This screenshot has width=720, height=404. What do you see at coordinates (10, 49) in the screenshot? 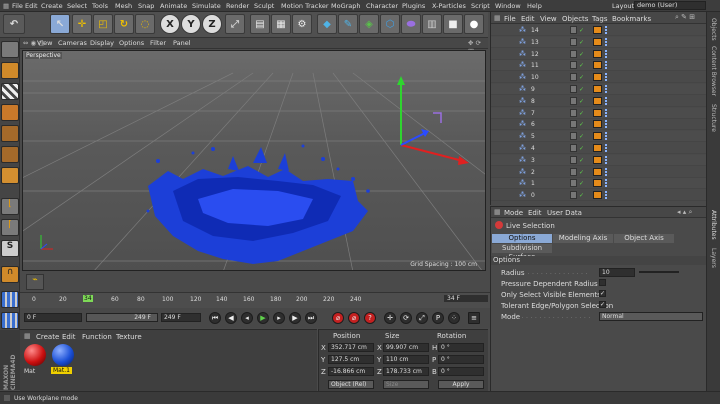
I see `make-editable-icon` at bounding box center [10, 49].